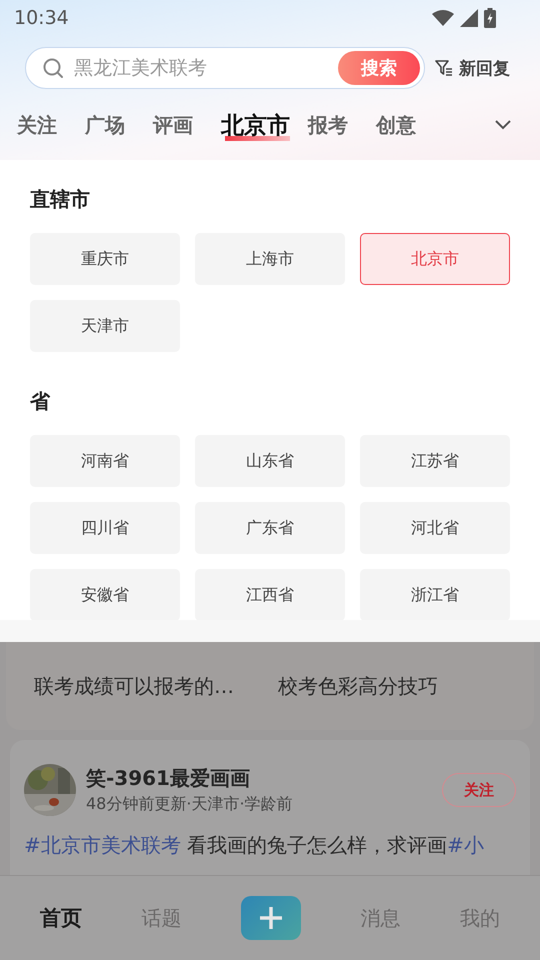 This screenshot has width=540, height=960. I want to click on category-tab: 广场, so click(105, 125).